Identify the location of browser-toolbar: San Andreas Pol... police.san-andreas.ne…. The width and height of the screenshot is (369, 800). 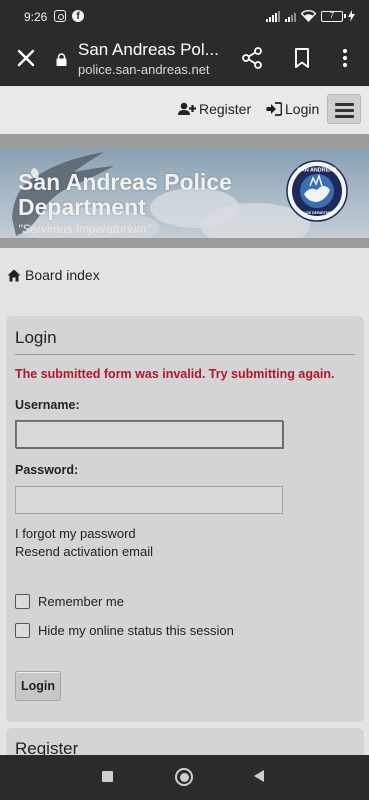
(184, 60).